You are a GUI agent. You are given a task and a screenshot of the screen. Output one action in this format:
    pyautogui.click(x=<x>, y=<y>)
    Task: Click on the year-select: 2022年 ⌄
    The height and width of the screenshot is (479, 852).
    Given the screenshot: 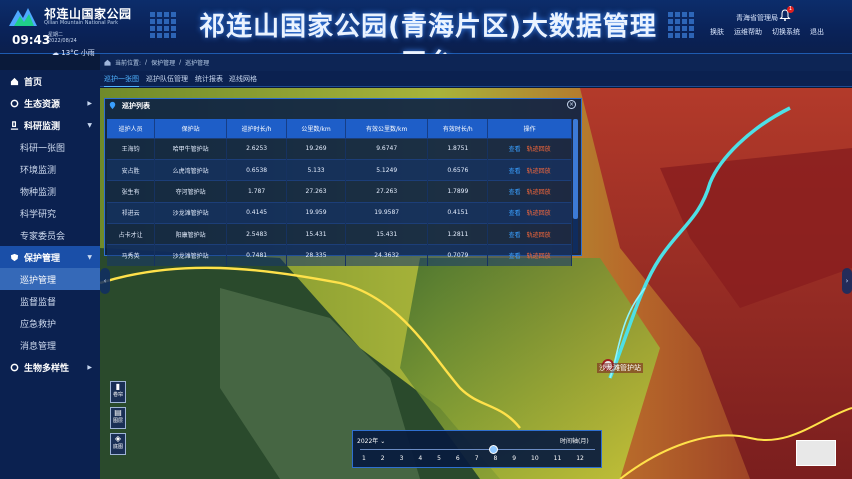 What is the action you would take?
    pyautogui.click(x=371, y=440)
    